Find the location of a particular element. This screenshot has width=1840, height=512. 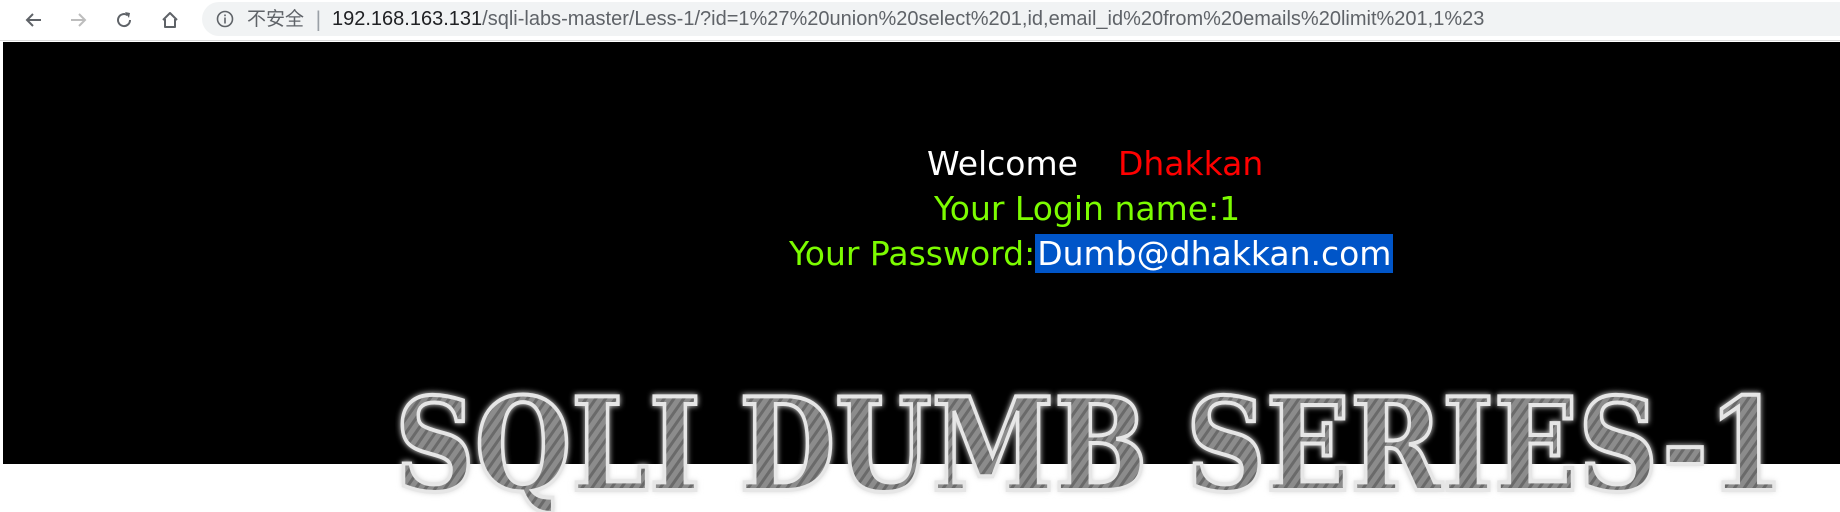

forward-arrow-icon is located at coordinates (79, 20).